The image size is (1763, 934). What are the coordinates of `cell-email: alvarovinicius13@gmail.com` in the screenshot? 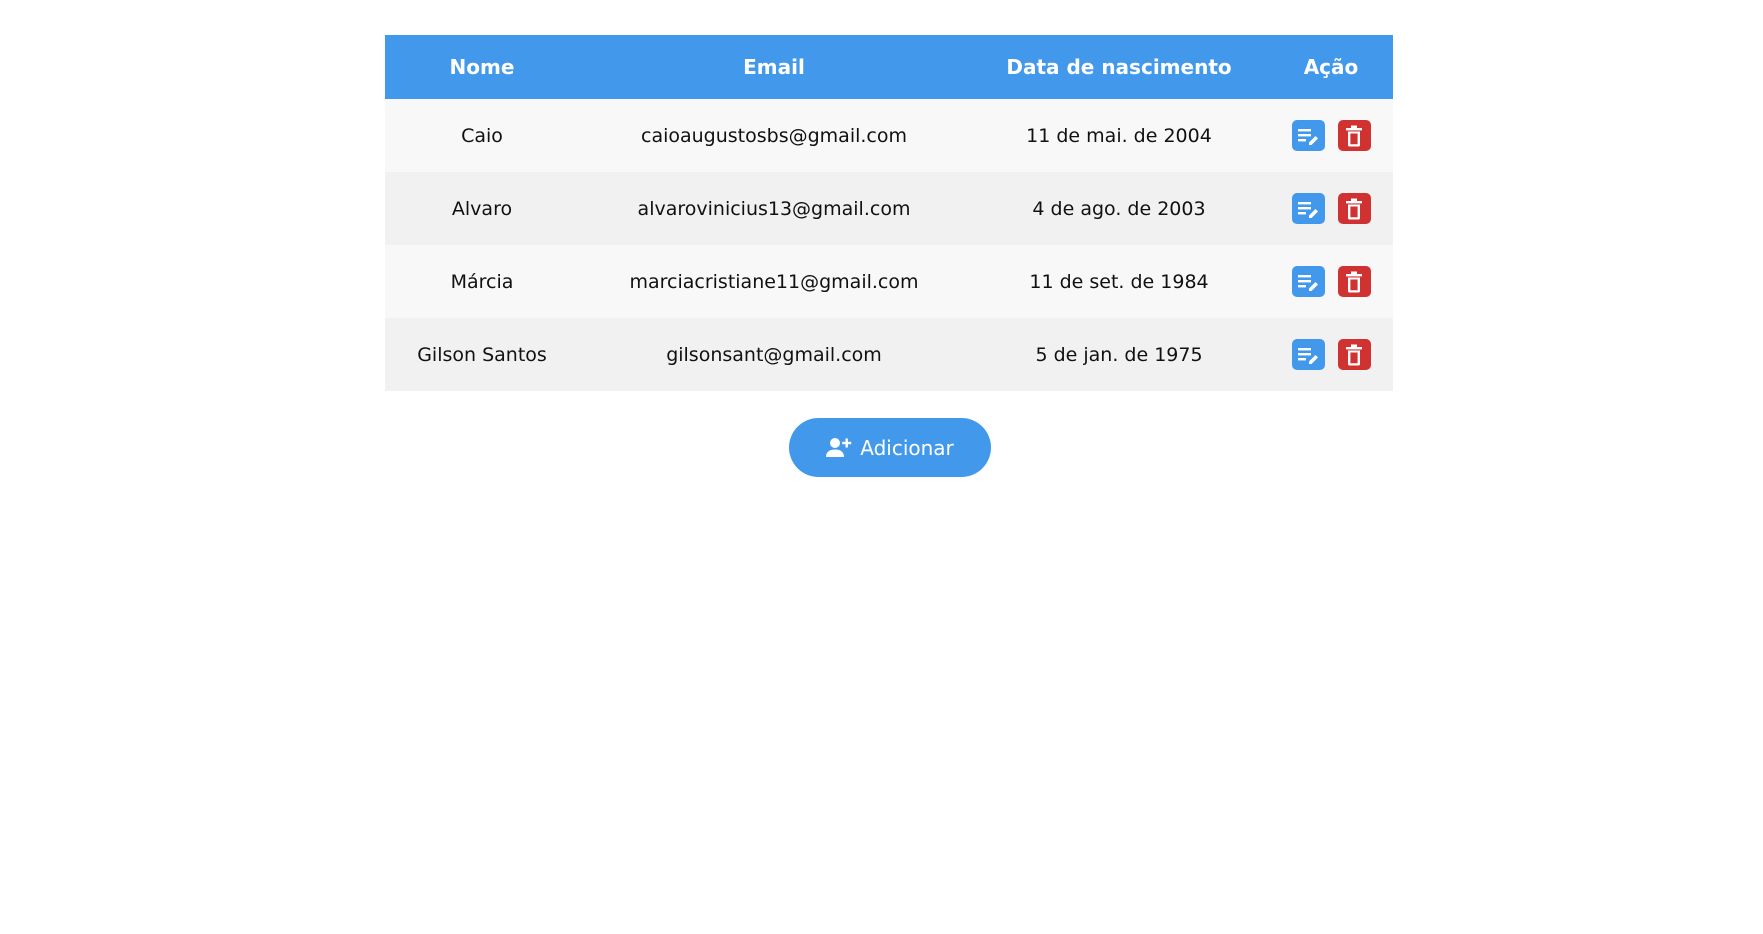 It's located at (774, 208).